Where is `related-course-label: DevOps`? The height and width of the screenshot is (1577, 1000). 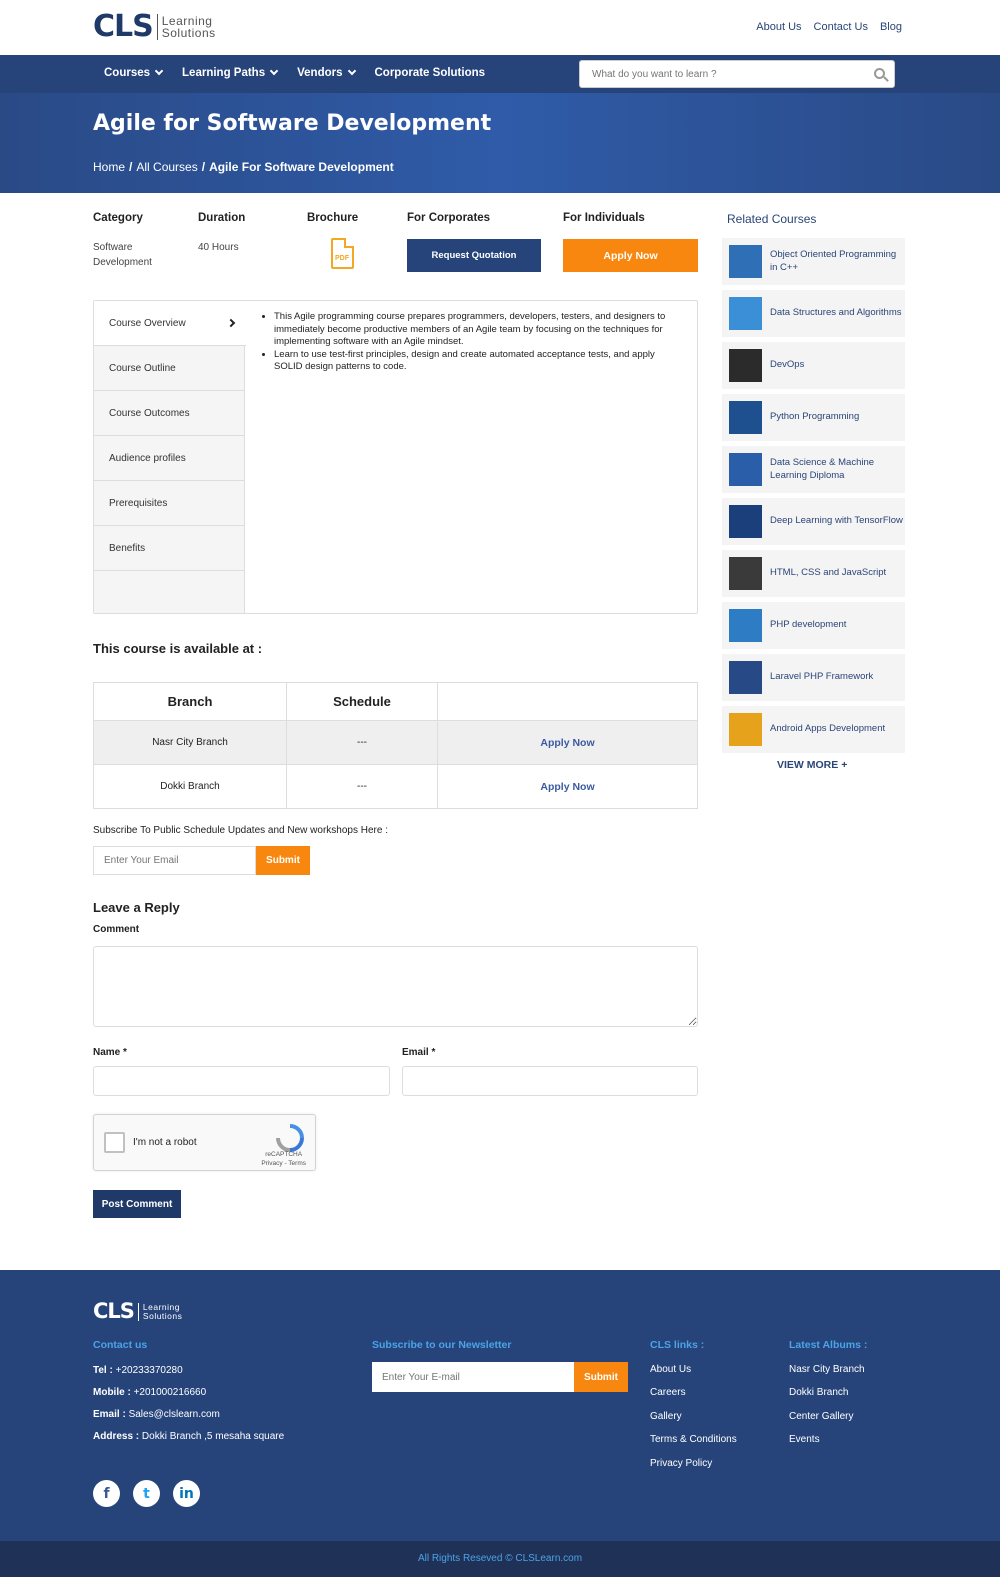 related-course-label: DevOps is located at coordinates (787, 365).